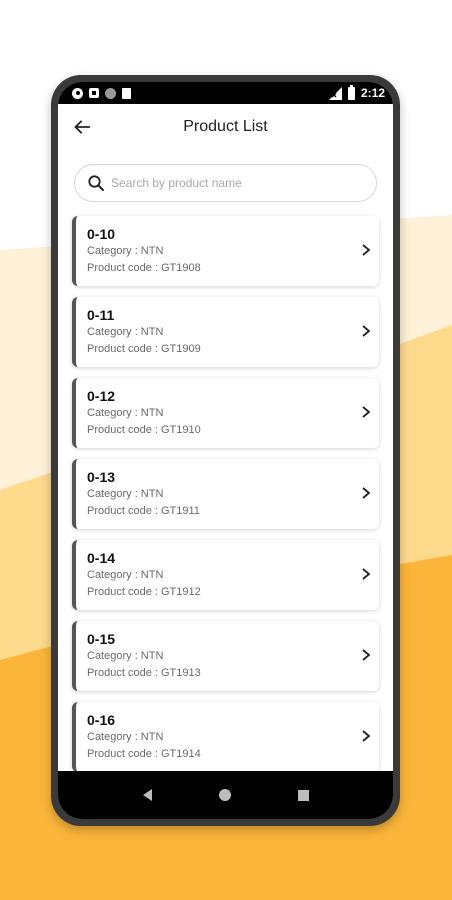  Describe the element at coordinates (101, 315) in the screenshot. I see `product-name: 0-11` at that location.